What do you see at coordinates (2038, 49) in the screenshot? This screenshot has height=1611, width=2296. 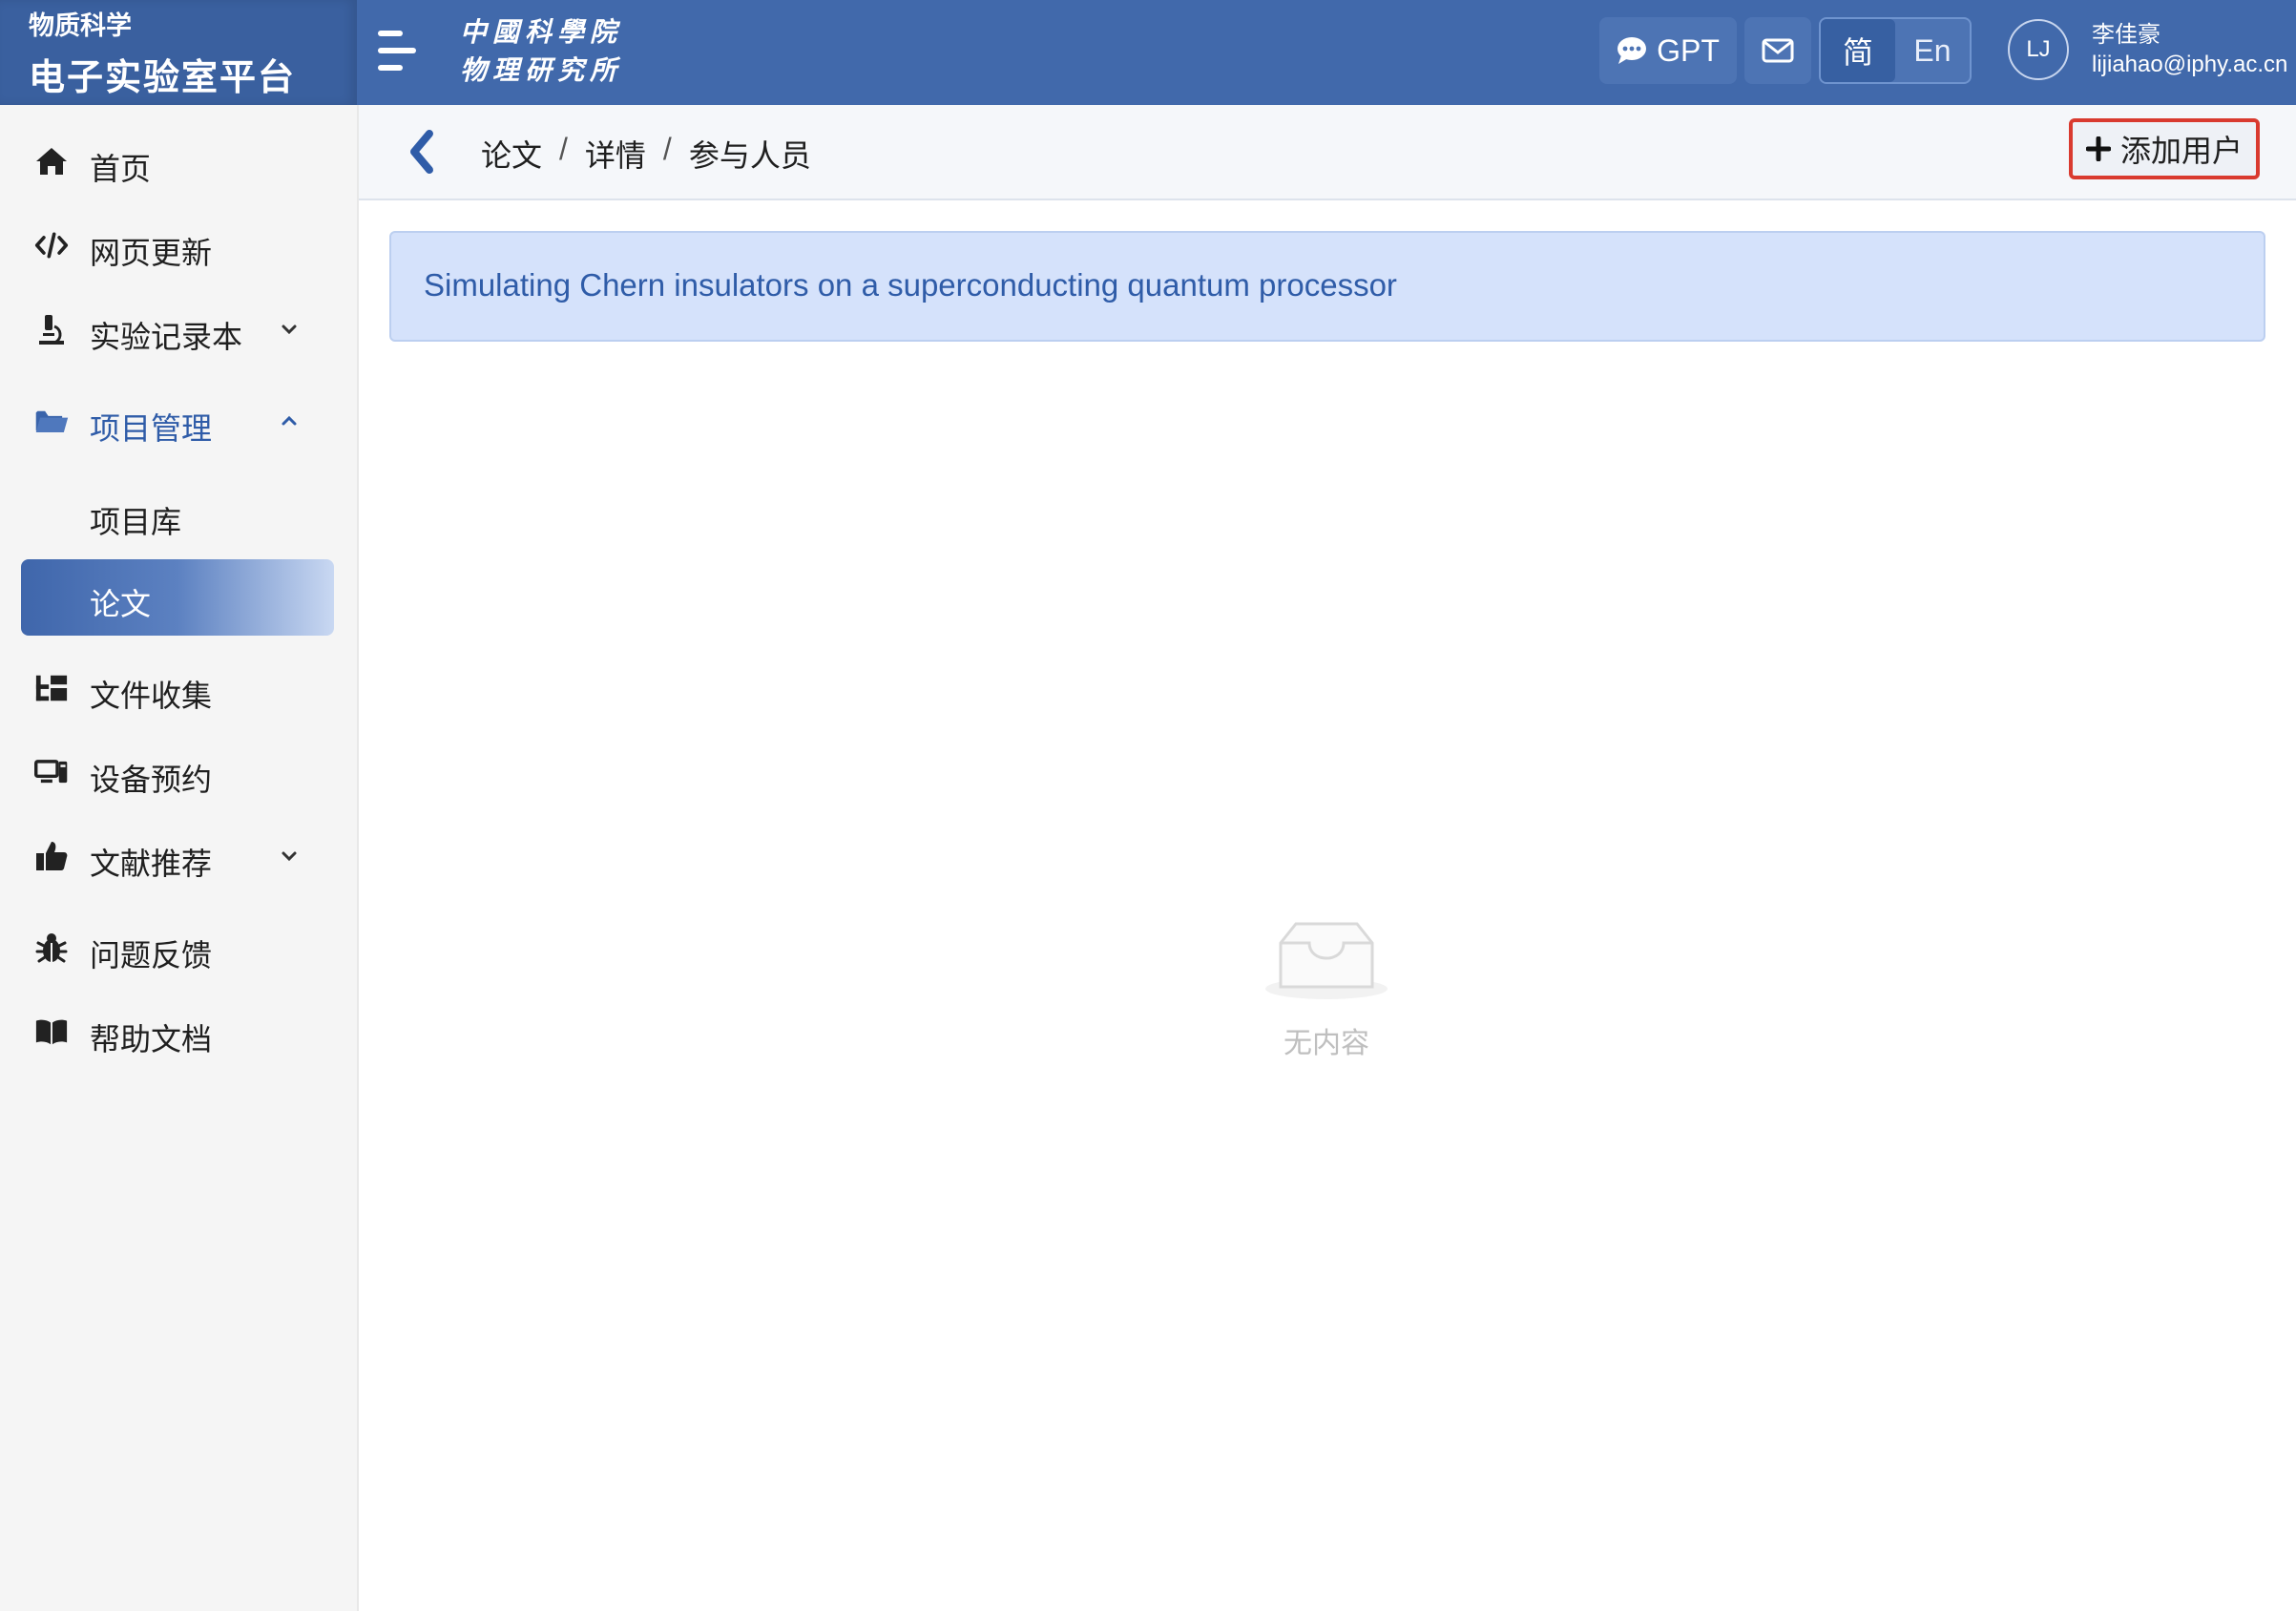 I see `avatar: LJ` at bounding box center [2038, 49].